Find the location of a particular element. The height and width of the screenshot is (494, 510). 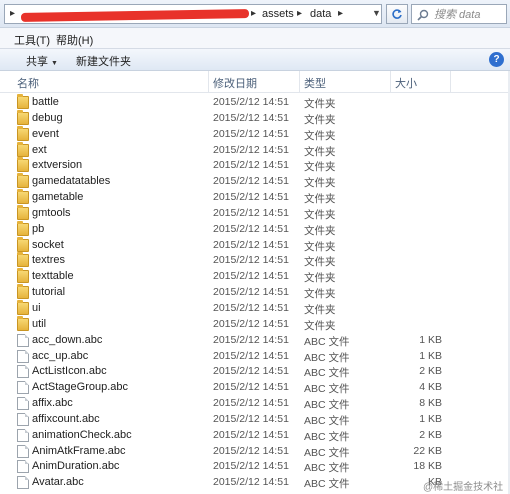

file-row: acc_up.abc 2015/2/12 14:51 ABC 文件 1 KB is located at coordinates (255, 357).